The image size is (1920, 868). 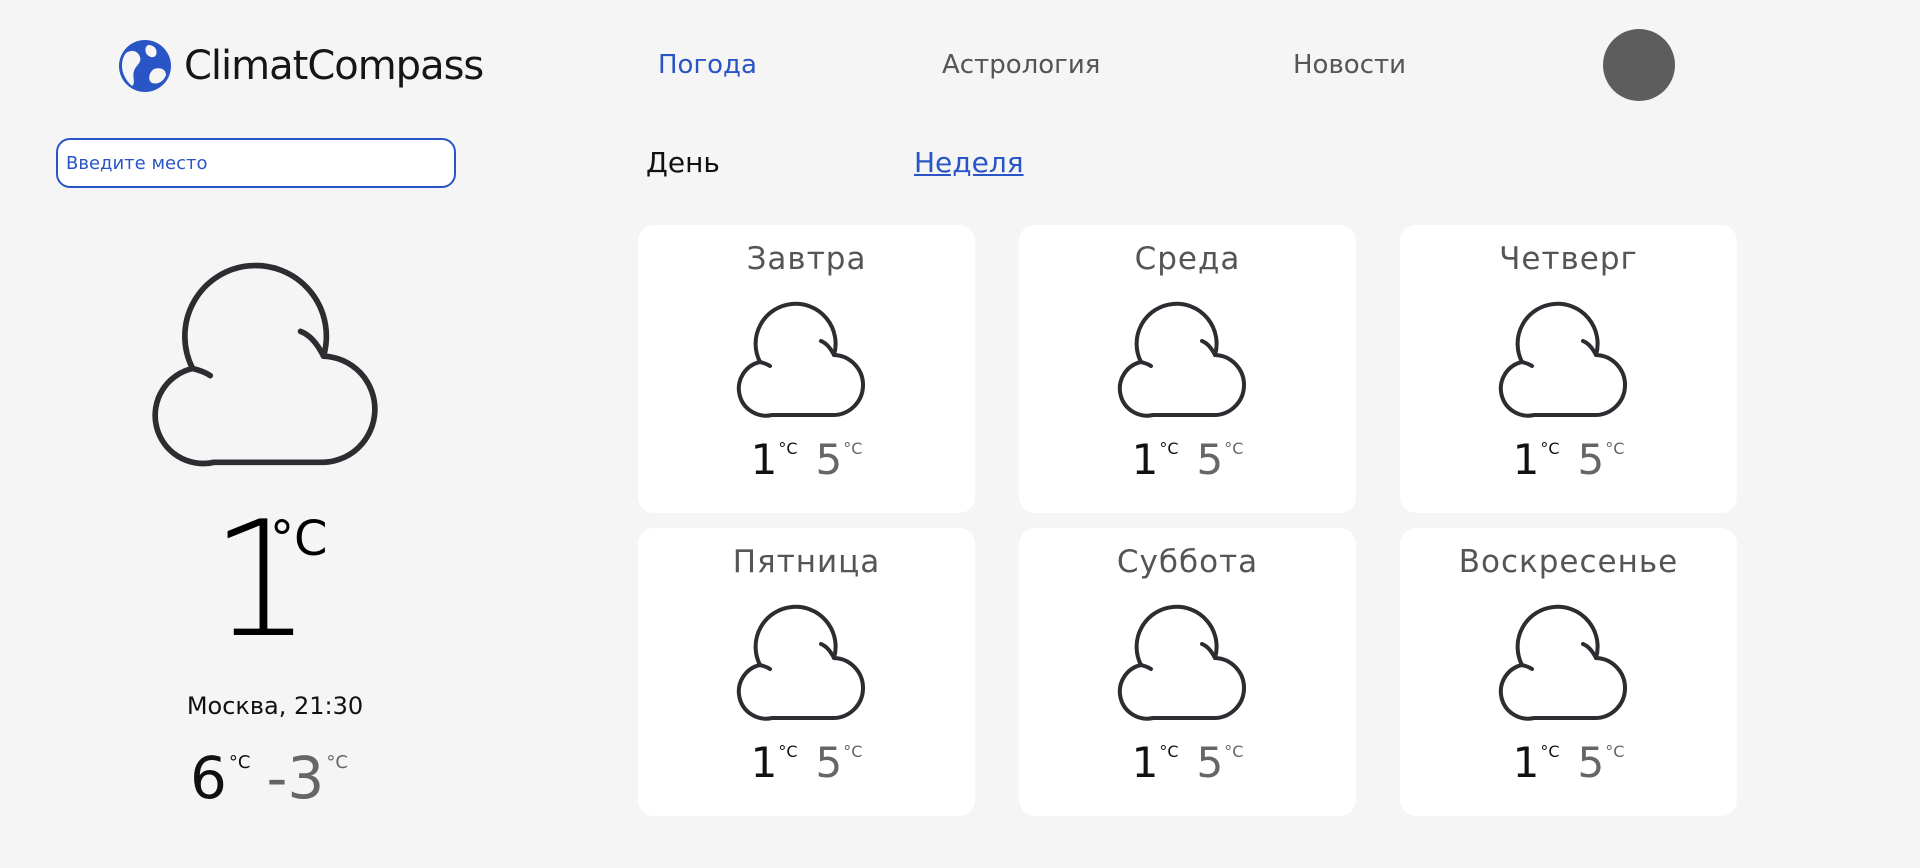 What do you see at coordinates (295, 585) in the screenshot?
I see `current-temperature: 1 °C` at bounding box center [295, 585].